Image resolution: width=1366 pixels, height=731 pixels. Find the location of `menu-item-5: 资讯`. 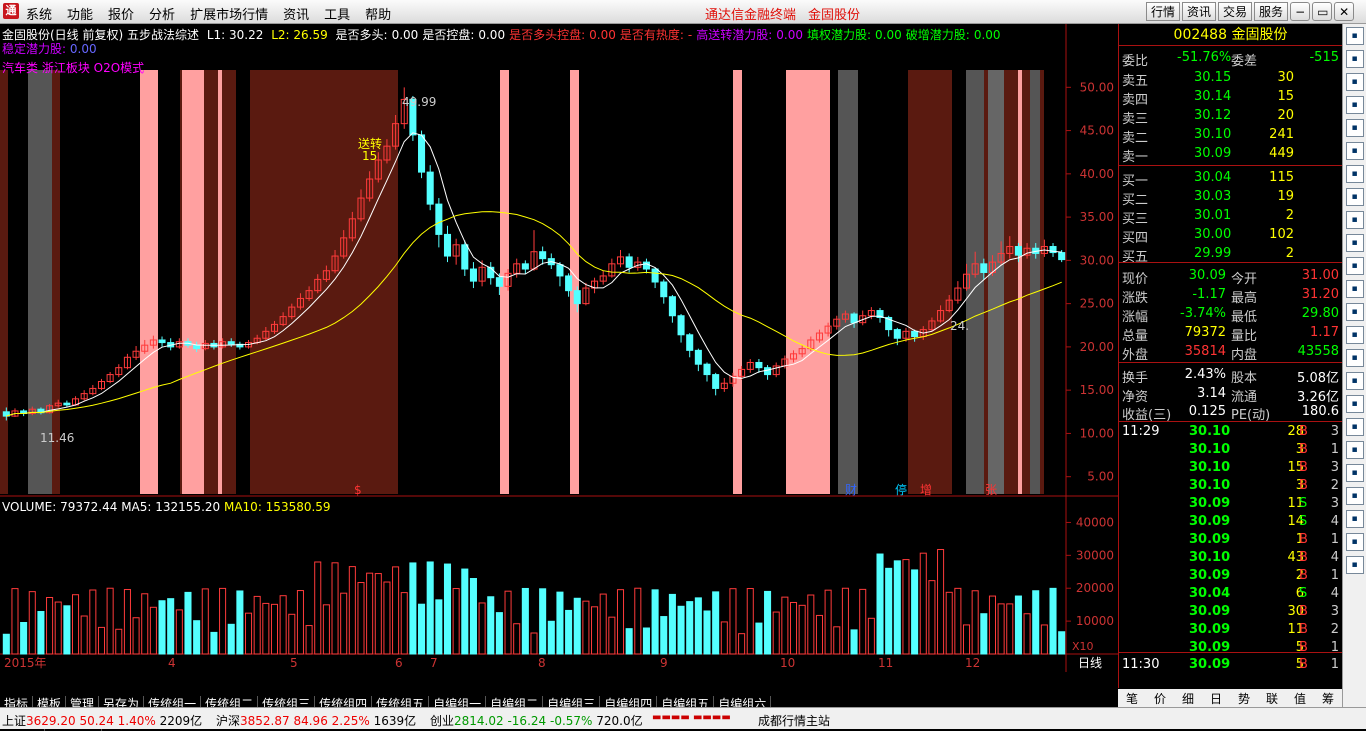

menu-item-5: 资讯 is located at coordinates (296, 13).